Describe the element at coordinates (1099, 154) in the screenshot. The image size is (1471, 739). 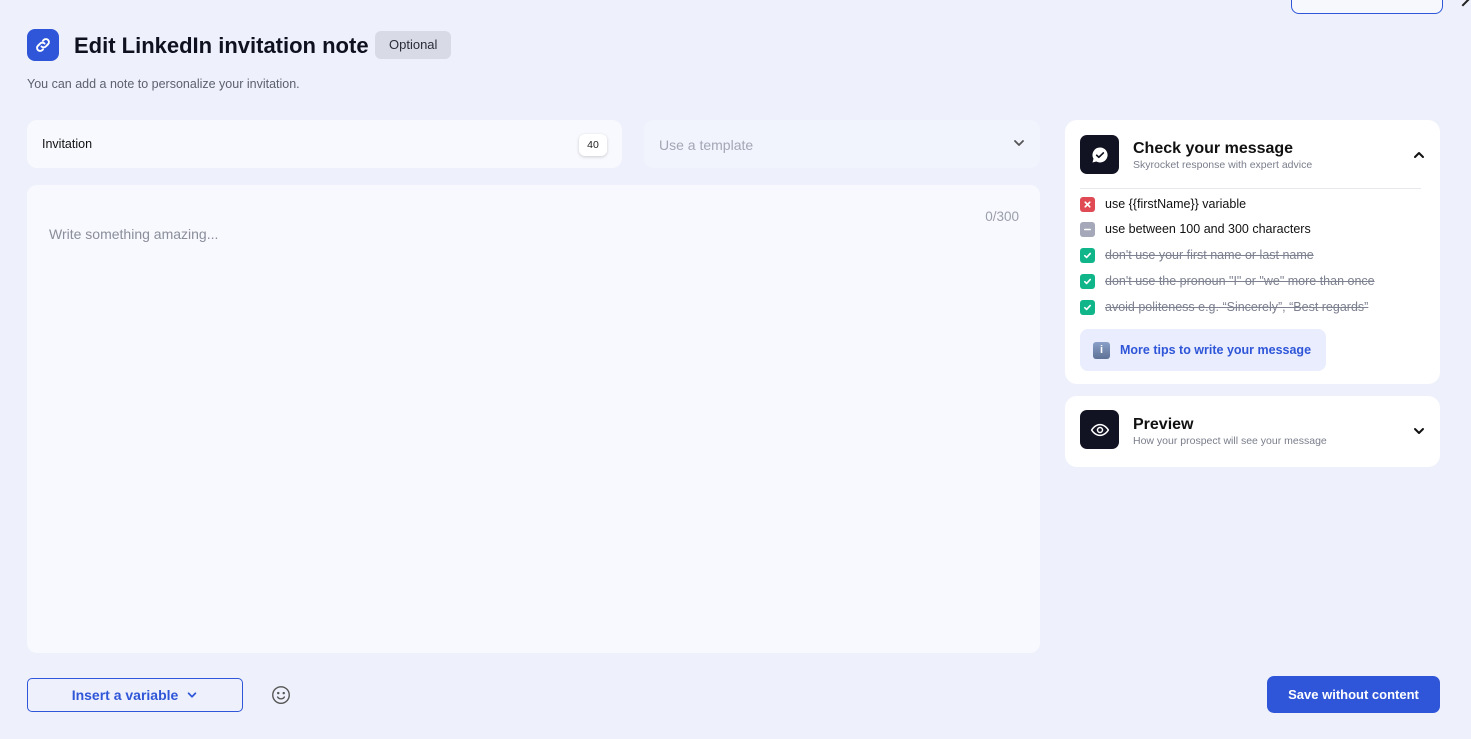
I see `chat-bubble-check-icon` at that location.